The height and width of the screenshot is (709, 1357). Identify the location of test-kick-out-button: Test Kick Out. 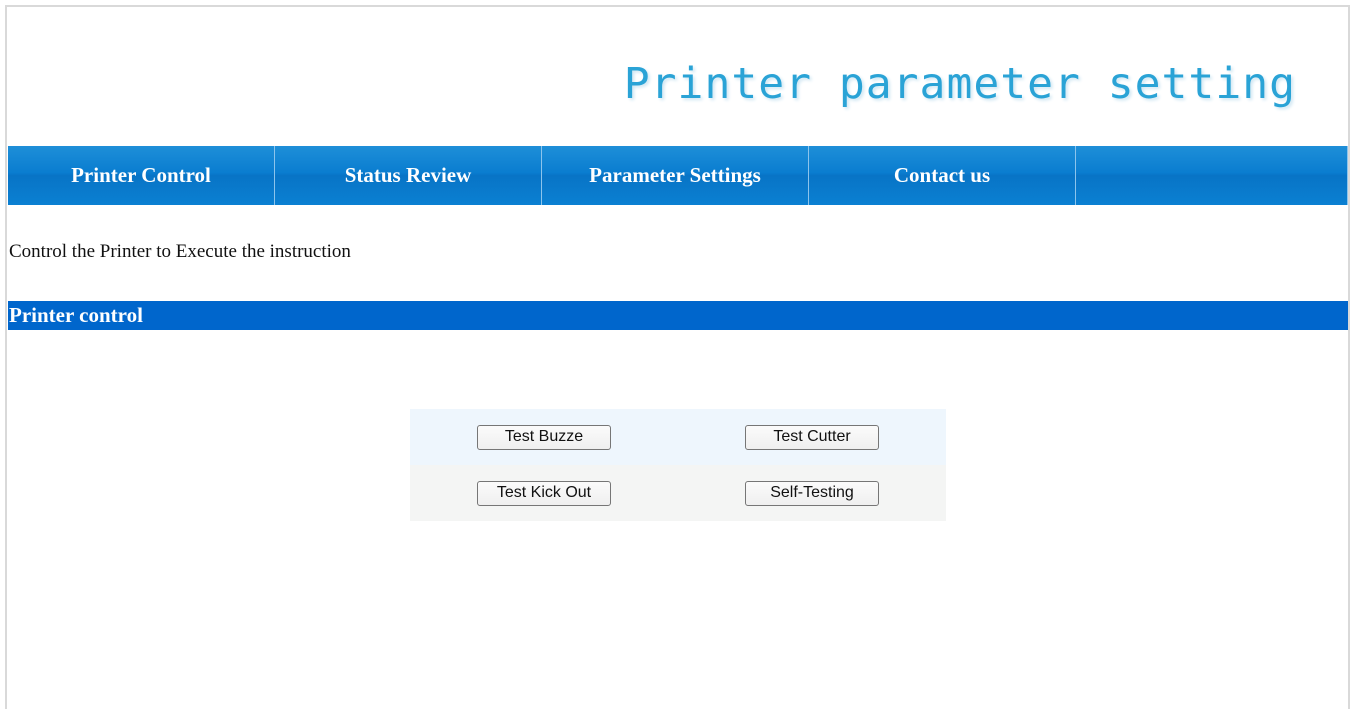
(544, 493).